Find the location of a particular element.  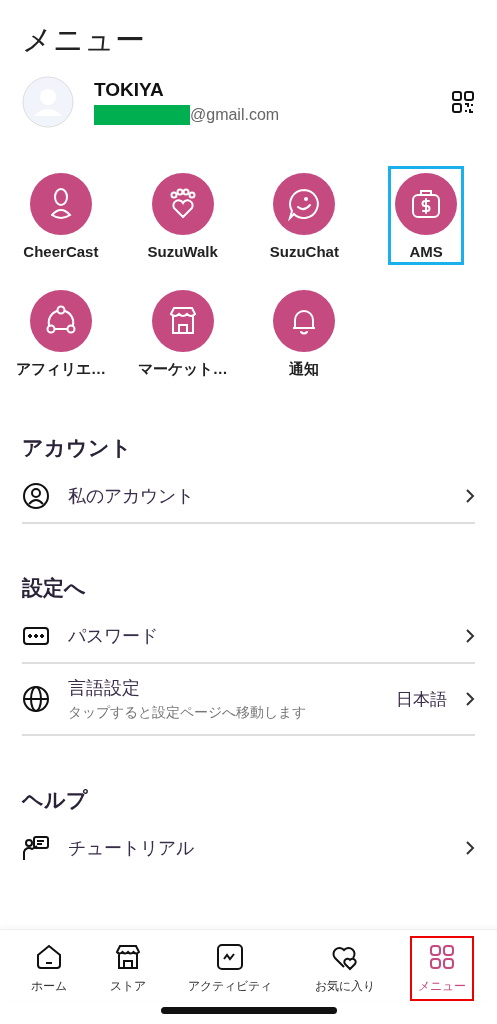

menu-item: パスワード is located at coordinates (248, 637).